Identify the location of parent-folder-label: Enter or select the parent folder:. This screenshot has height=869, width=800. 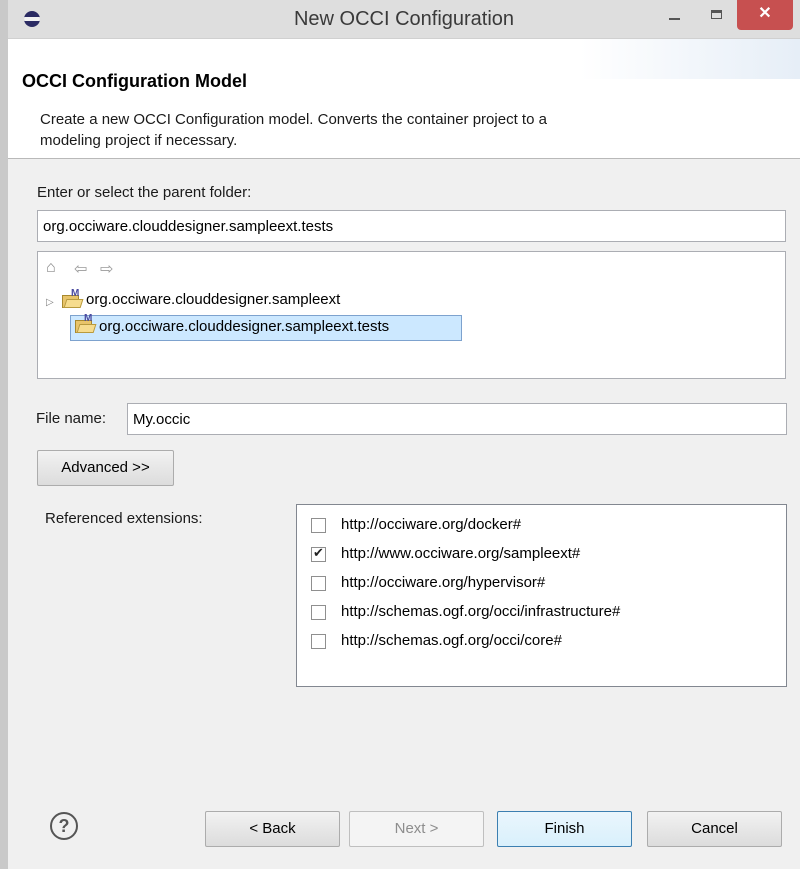
(144, 192).